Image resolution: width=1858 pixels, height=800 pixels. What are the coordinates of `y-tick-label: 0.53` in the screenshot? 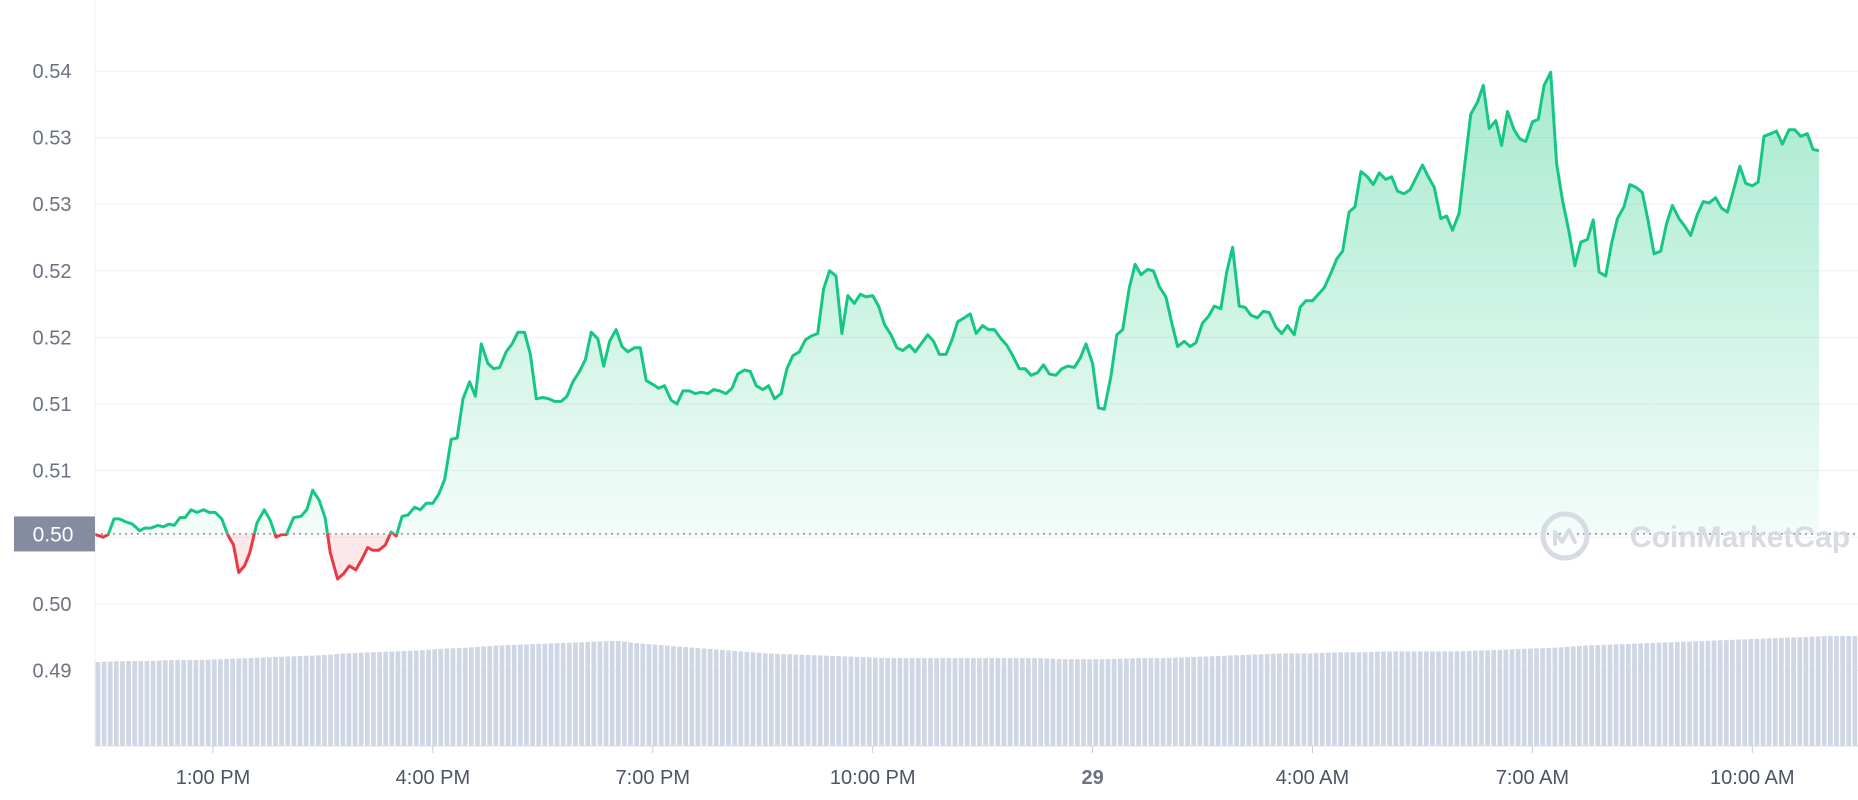 It's located at (52, 139).